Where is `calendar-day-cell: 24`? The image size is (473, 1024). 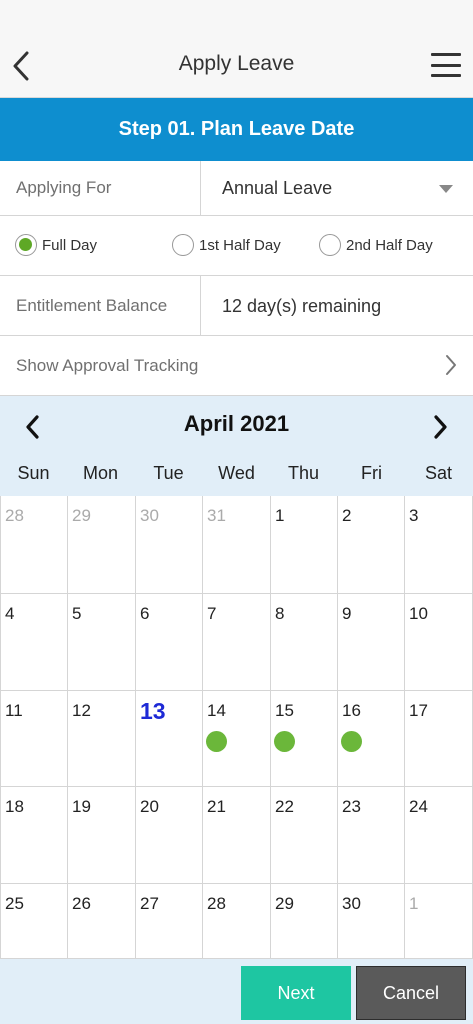 calendar-day-cell: 24 is located at coordinates (439, 835).